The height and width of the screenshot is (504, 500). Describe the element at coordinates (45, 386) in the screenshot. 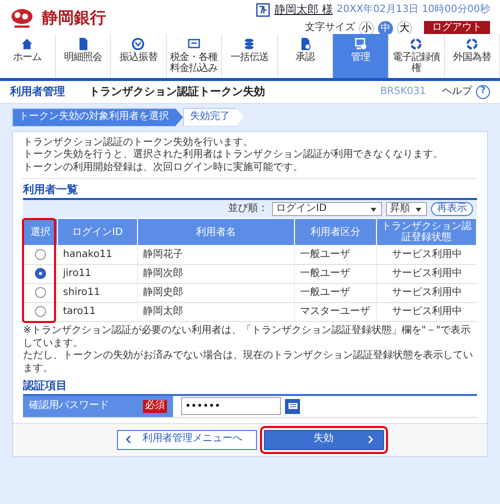

I see `section-heading: 認証項目` at that location.